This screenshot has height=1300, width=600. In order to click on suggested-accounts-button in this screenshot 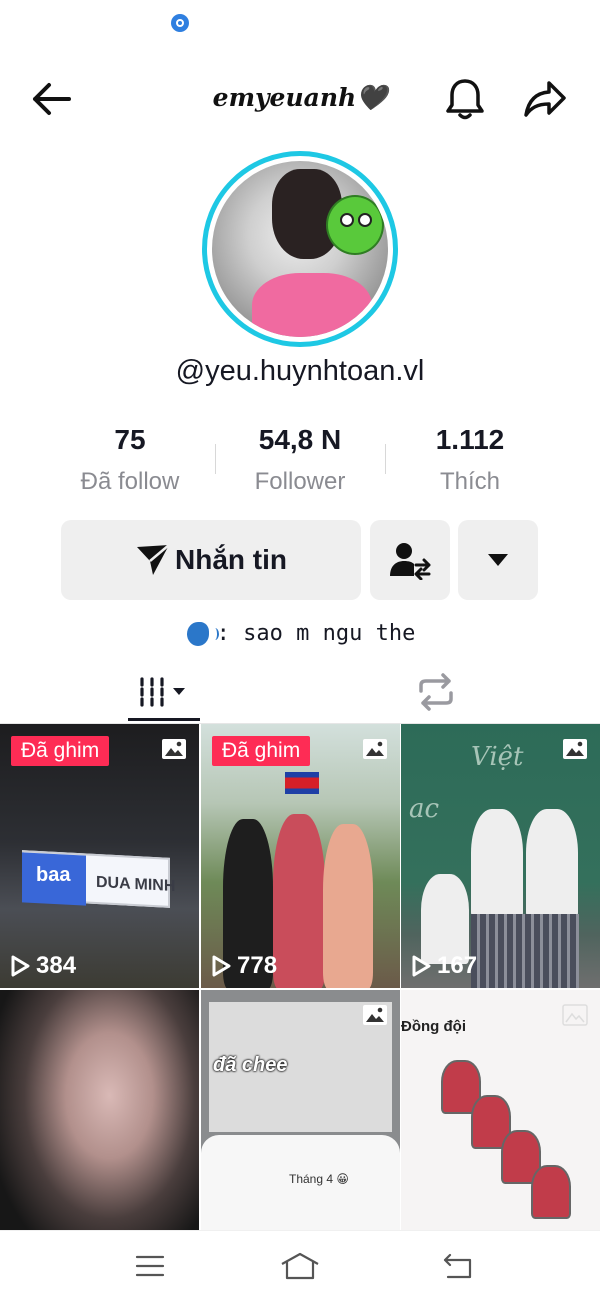, I will do `click(410, 560)`.